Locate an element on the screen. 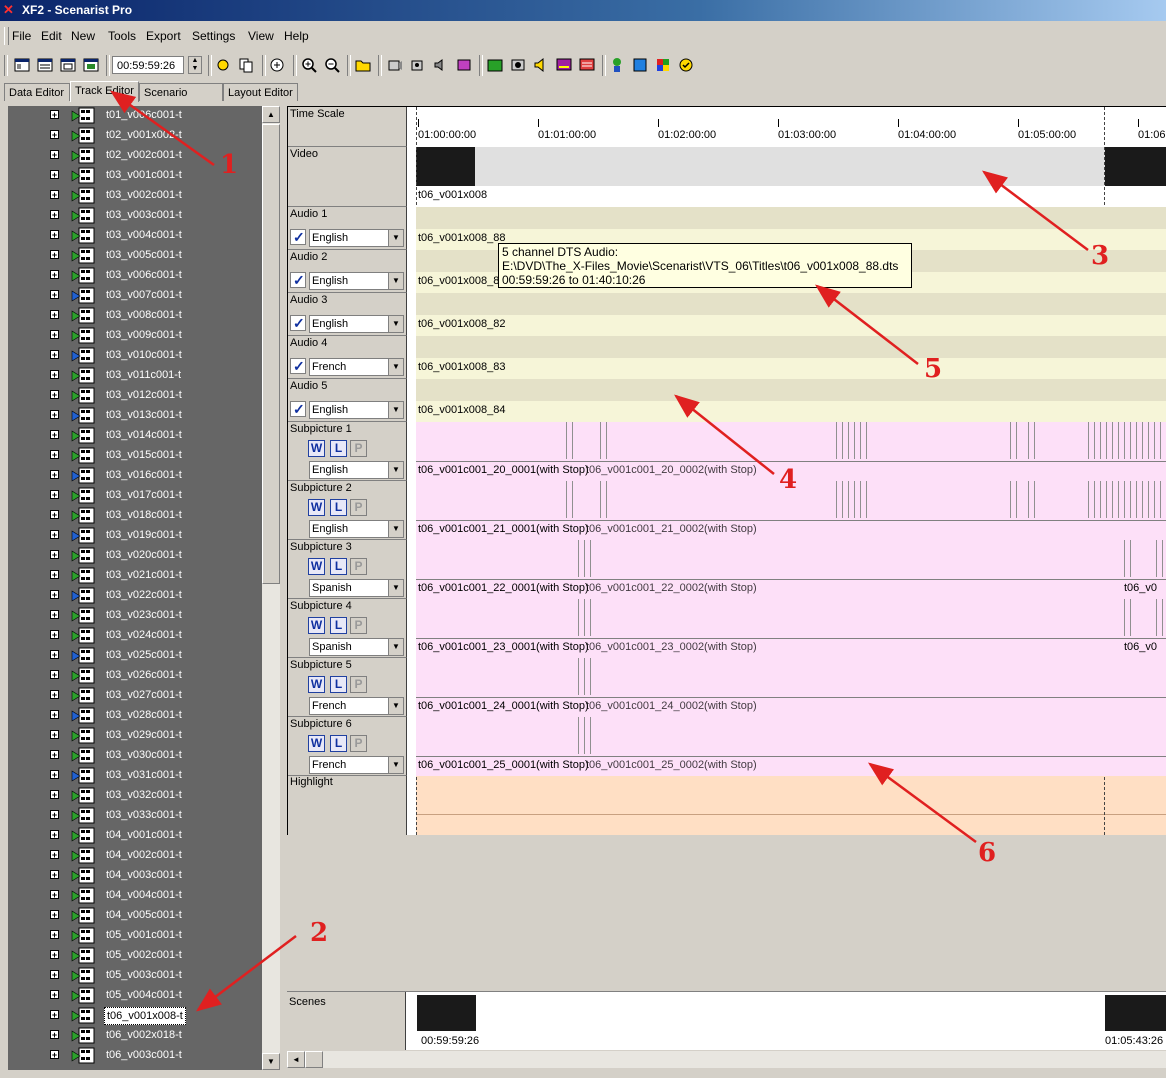 Image resolution: width=1166 pixels, height=1078 pixels. subpicture-clip-label: t06_v001c001_20_0001(with Stop) is located at coordinates (503, 470).